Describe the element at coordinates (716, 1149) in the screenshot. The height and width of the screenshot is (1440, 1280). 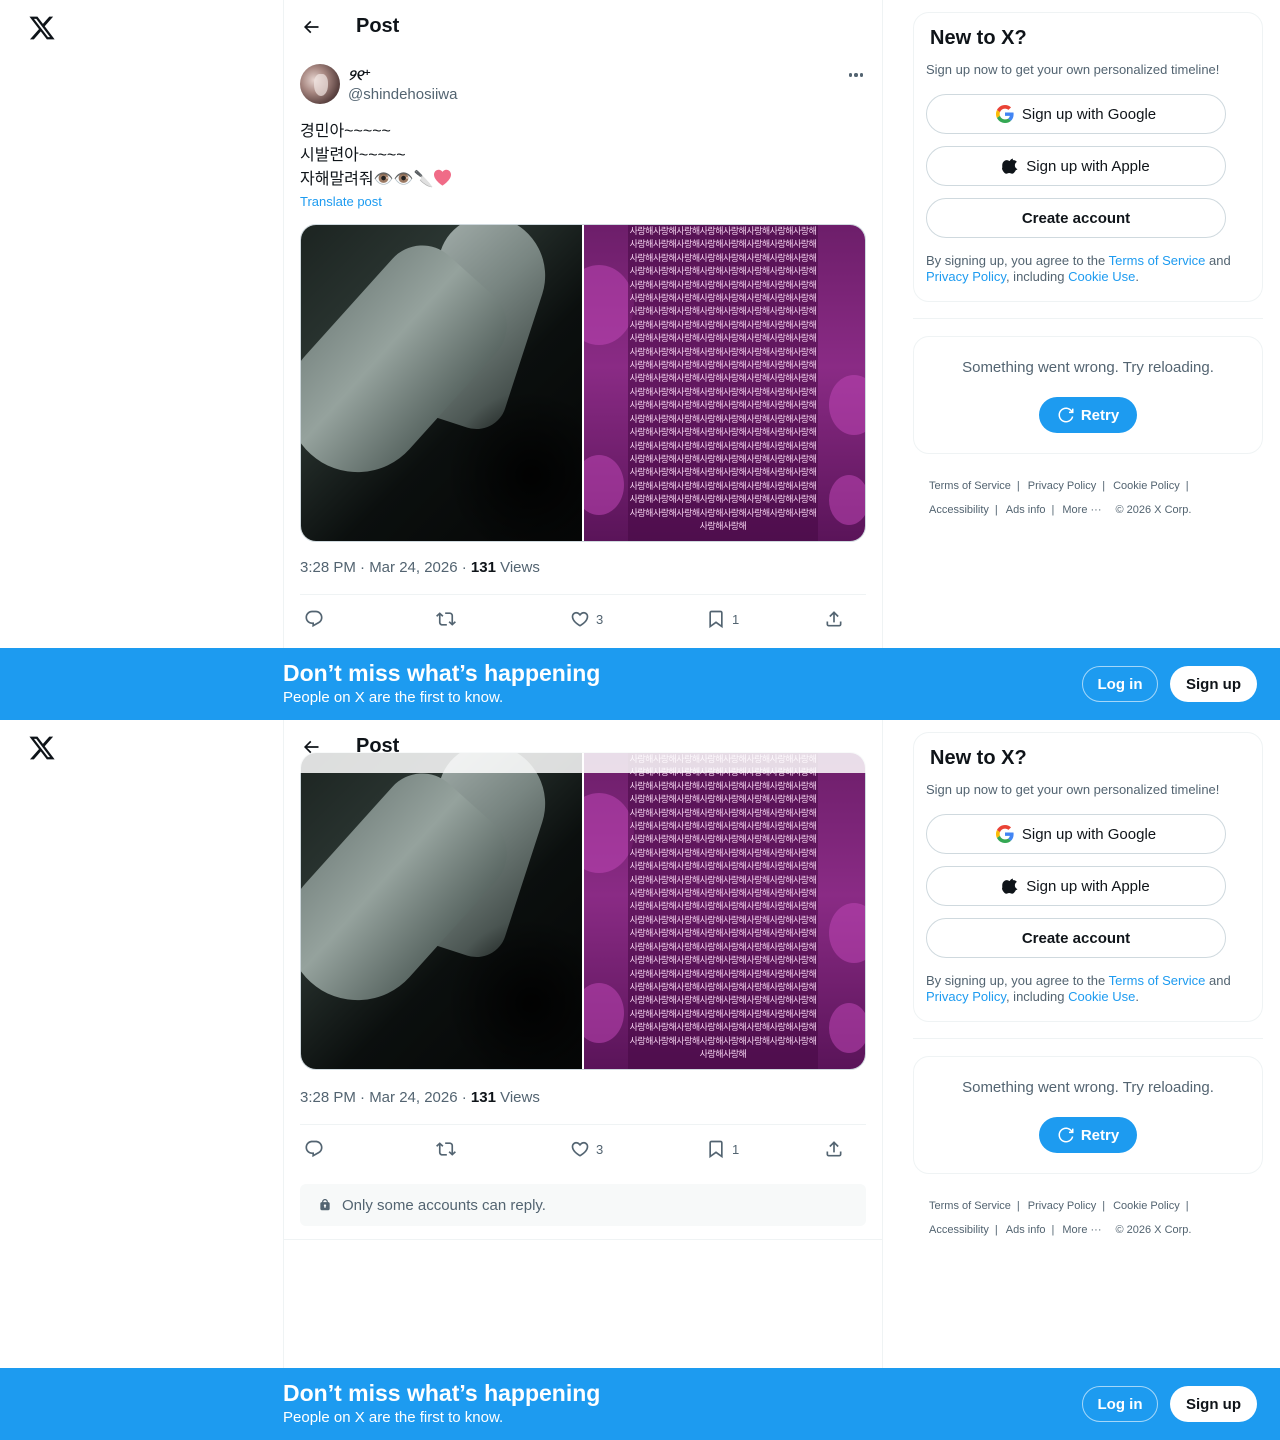
I see `bookmark-icon` at that location.